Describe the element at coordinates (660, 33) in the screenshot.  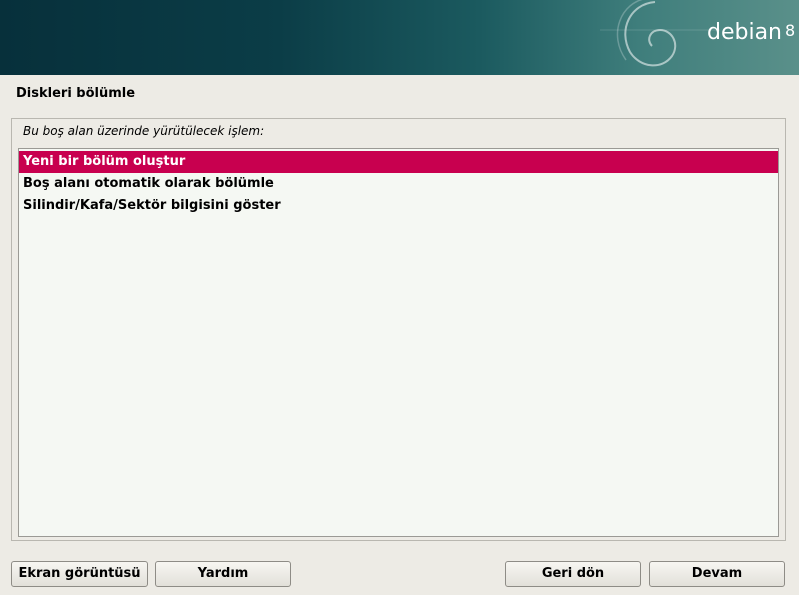
I see `debian-swirl-logo` at that location.